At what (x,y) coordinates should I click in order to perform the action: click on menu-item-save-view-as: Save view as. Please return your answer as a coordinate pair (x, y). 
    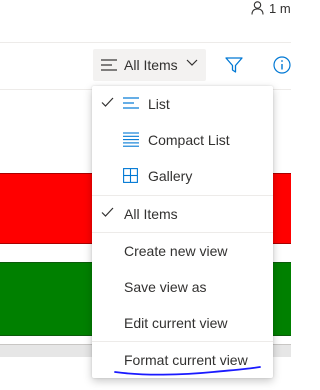
    Looking at the image, I should click on (182, 287).